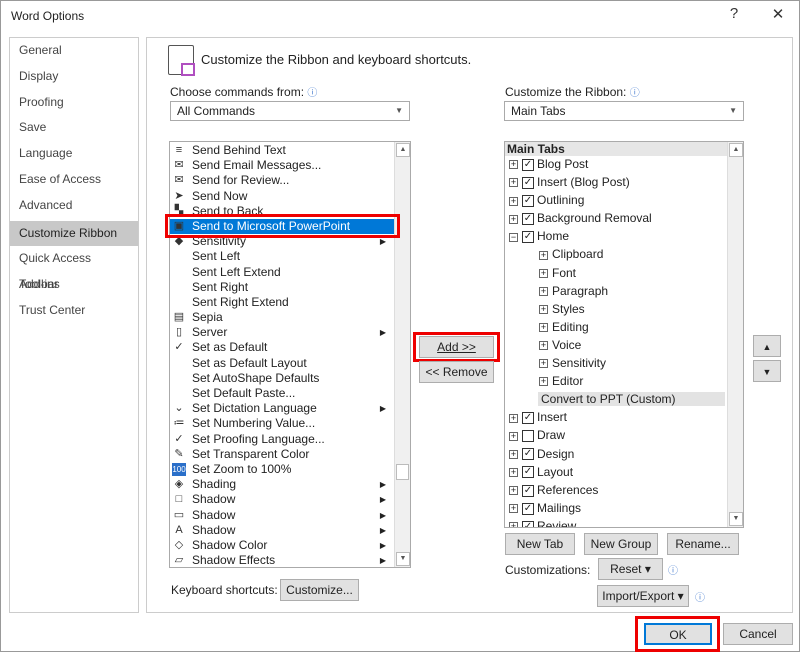 The height and width of the screenshot is (652, 800). I want to click on tree-item: + Sensitivity, so click(618, 363).